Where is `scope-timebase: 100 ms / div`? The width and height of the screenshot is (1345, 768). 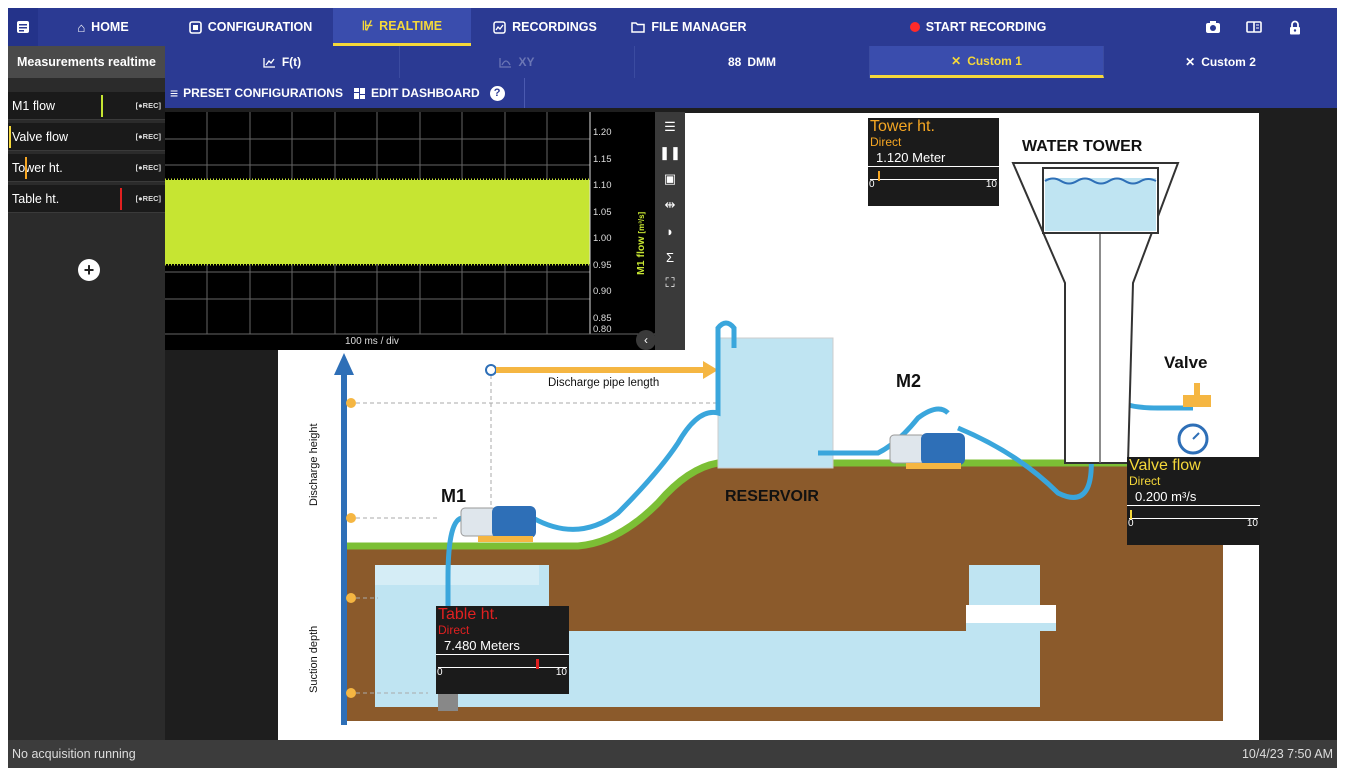
scope-timebase: 100 ms / div is located at coordinates (372, 341).